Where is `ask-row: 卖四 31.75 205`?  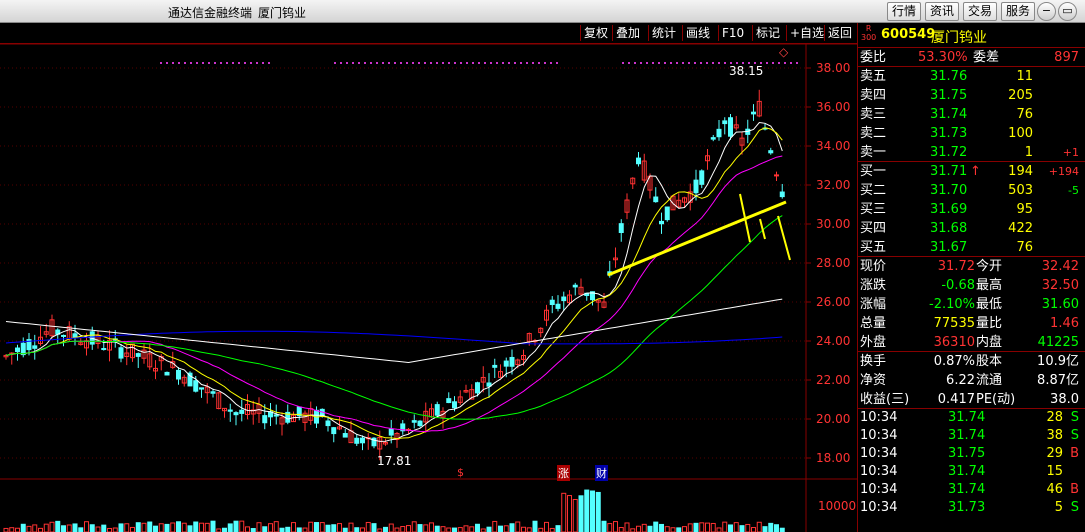
ask-row: 卖四 31.75 205 is located at coordinates (971, 95).